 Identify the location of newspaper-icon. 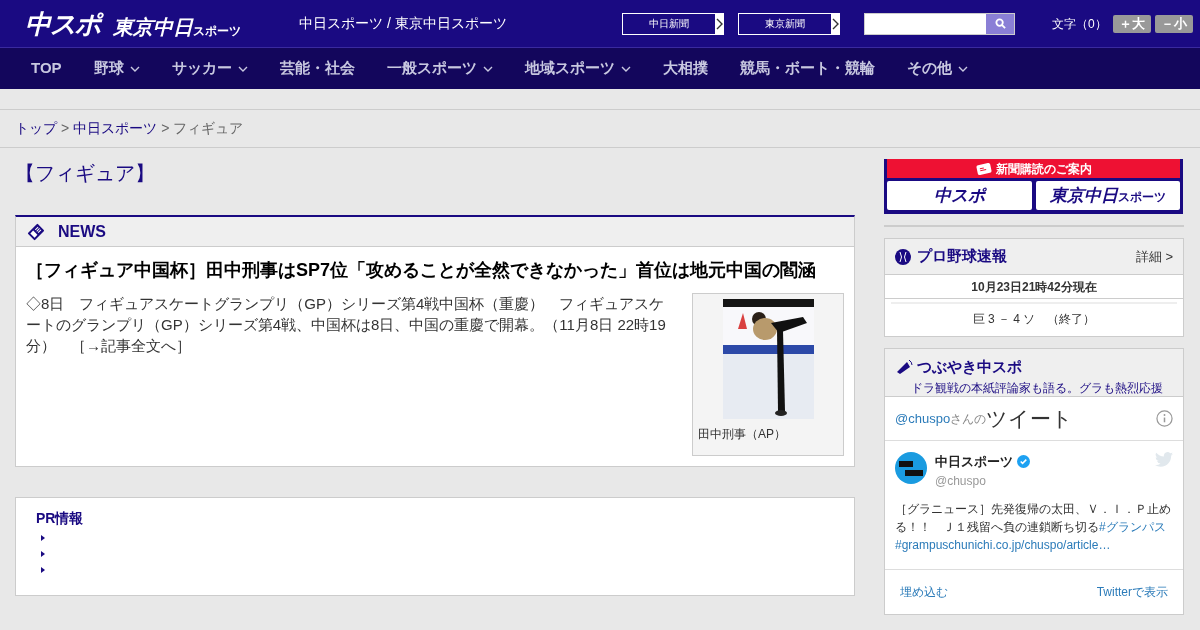
(983, 168).